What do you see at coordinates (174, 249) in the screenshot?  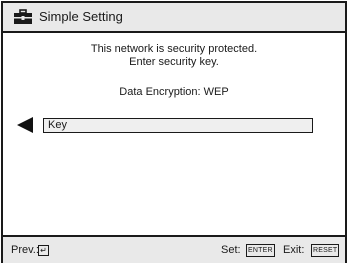 I see `footer-bar: Prev.: ↵ Set: ENTER Exit: RESET` at bounding box center [174, 249].